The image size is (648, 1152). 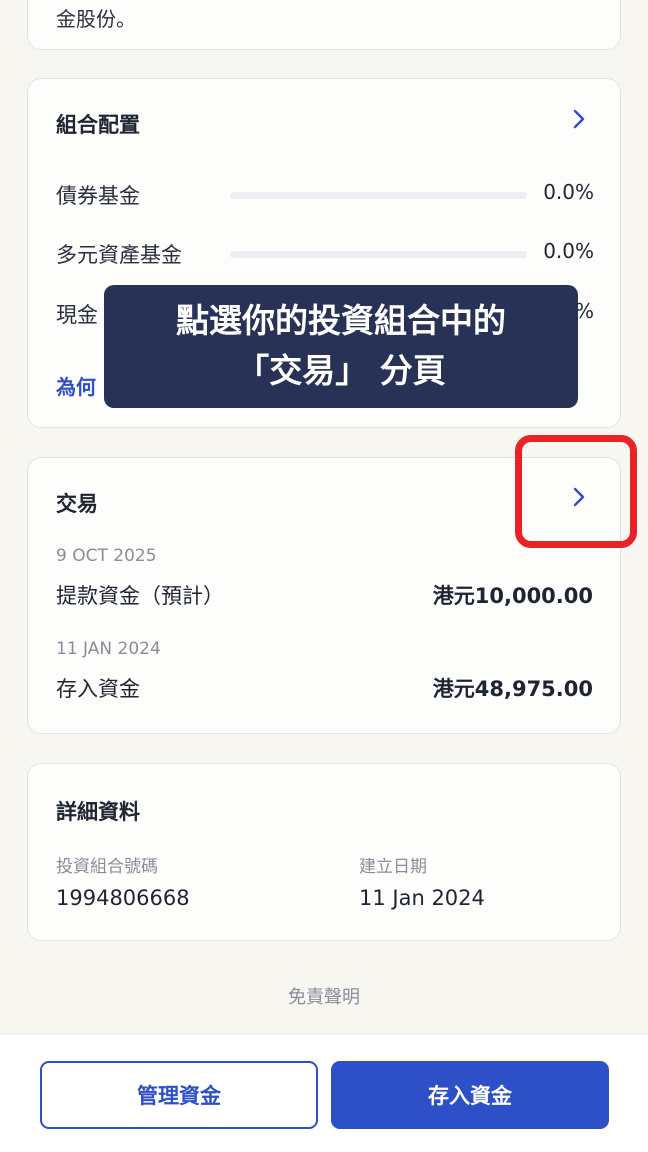 I want to click on details-card: 詳細資料 投資組合號碼 1994806668 建立日期 11 Jan 2024, so click(x=324, y=852).